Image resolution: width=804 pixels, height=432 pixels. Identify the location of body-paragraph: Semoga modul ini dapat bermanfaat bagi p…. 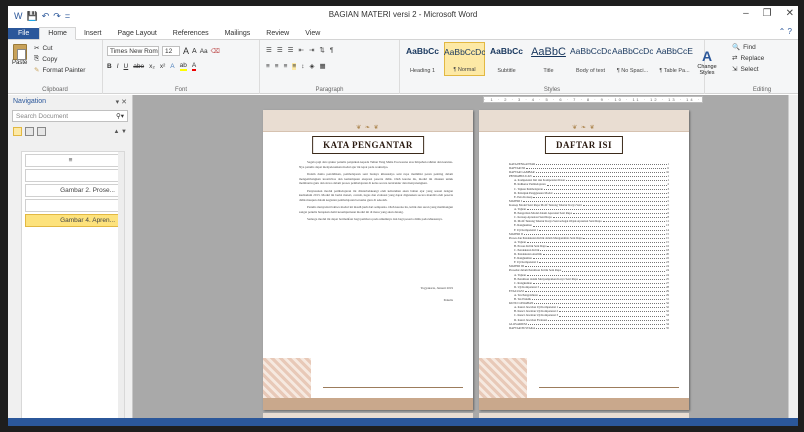
(375, 219).